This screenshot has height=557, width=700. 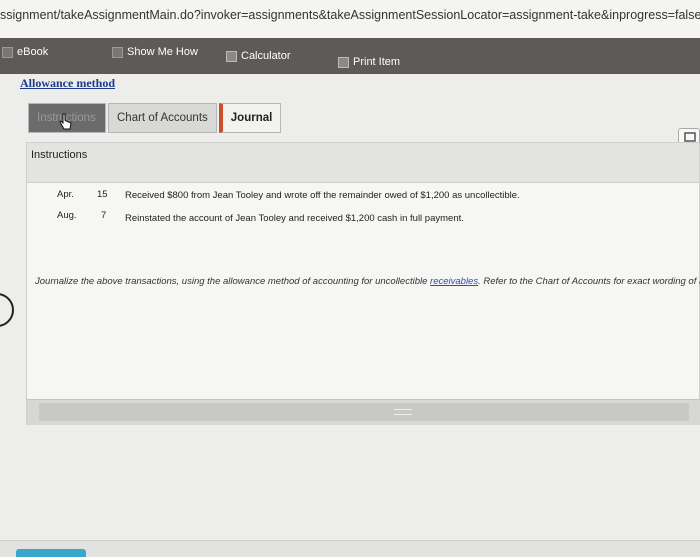 What do you see at coordinates (51, 553) in the screenshot?
I see `bottom-button` at bounding box center [51, 553].